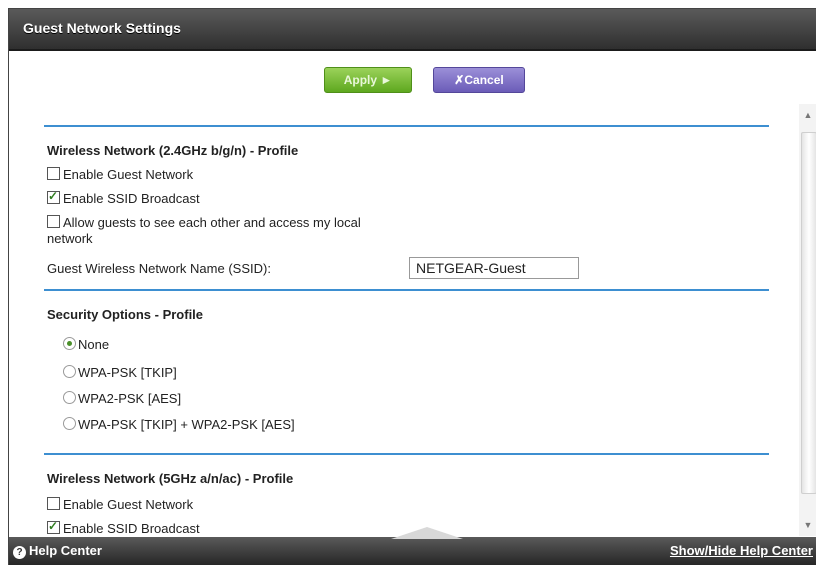 Image resolution: width=816 pixels, height=565 pixels. What do you see at coordinates (69, 371) in the screenshot?
I see `security-wpa-tkip-radio` at bounding box center [69, 371].